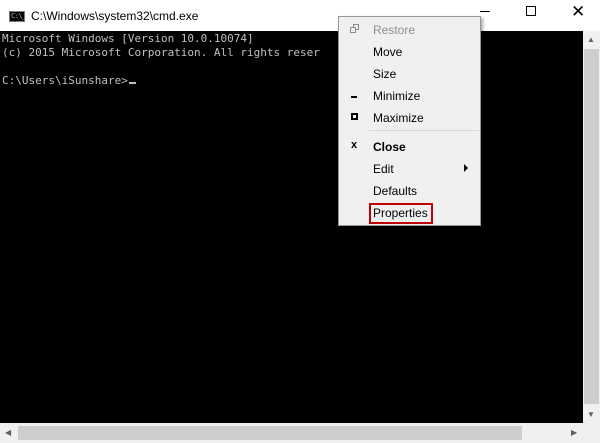 This screenshot has width=600, height=443. I want to click on scroll-left-button: ◀, so click(8, 433).